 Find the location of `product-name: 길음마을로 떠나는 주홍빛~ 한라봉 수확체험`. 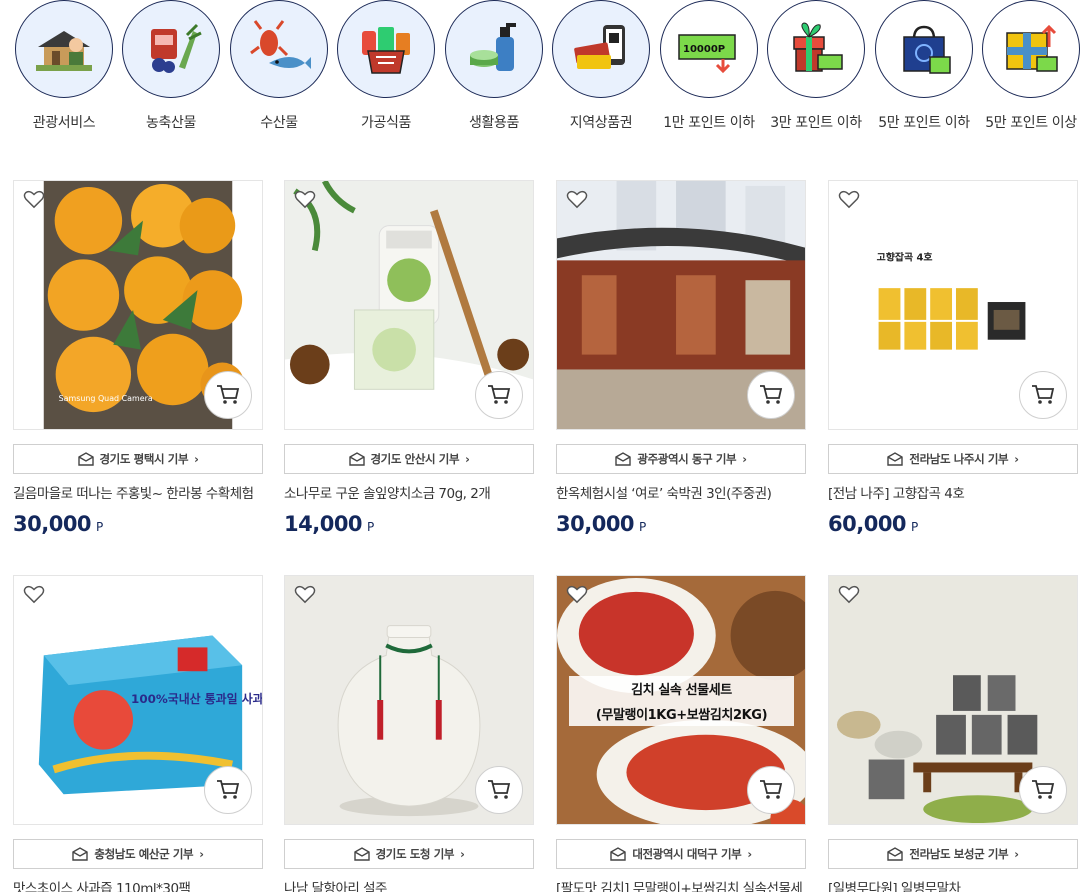

product-name: 길음마을로 떠나는 주홍빛~ 한라봉 수확체험 is located at coordinates (138, 494).